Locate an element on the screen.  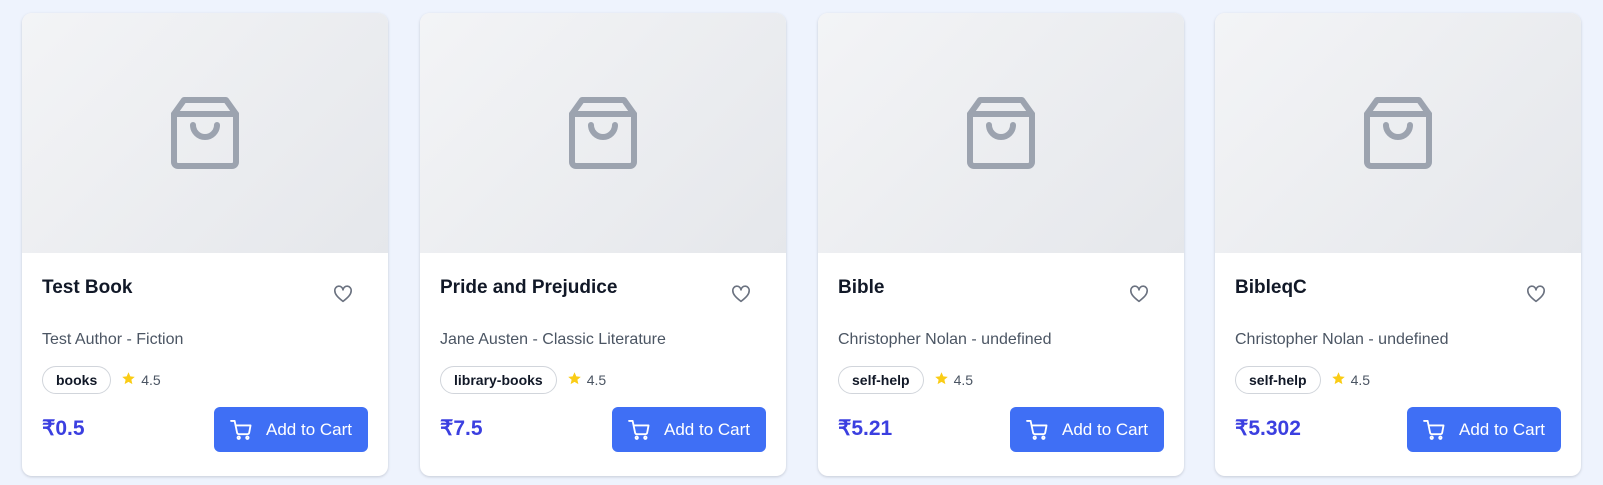
category-badge: library-books is located at coordinates (498, 380).